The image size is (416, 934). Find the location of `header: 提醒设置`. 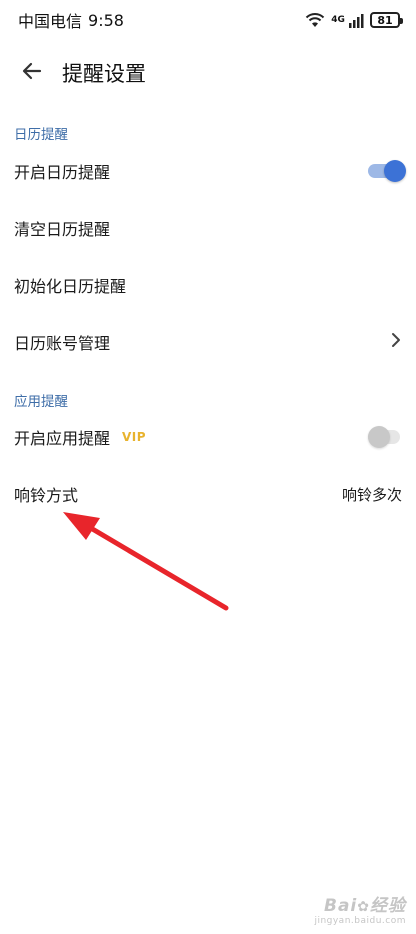

header: 提醒设置 is located at coordinates (208, 73).